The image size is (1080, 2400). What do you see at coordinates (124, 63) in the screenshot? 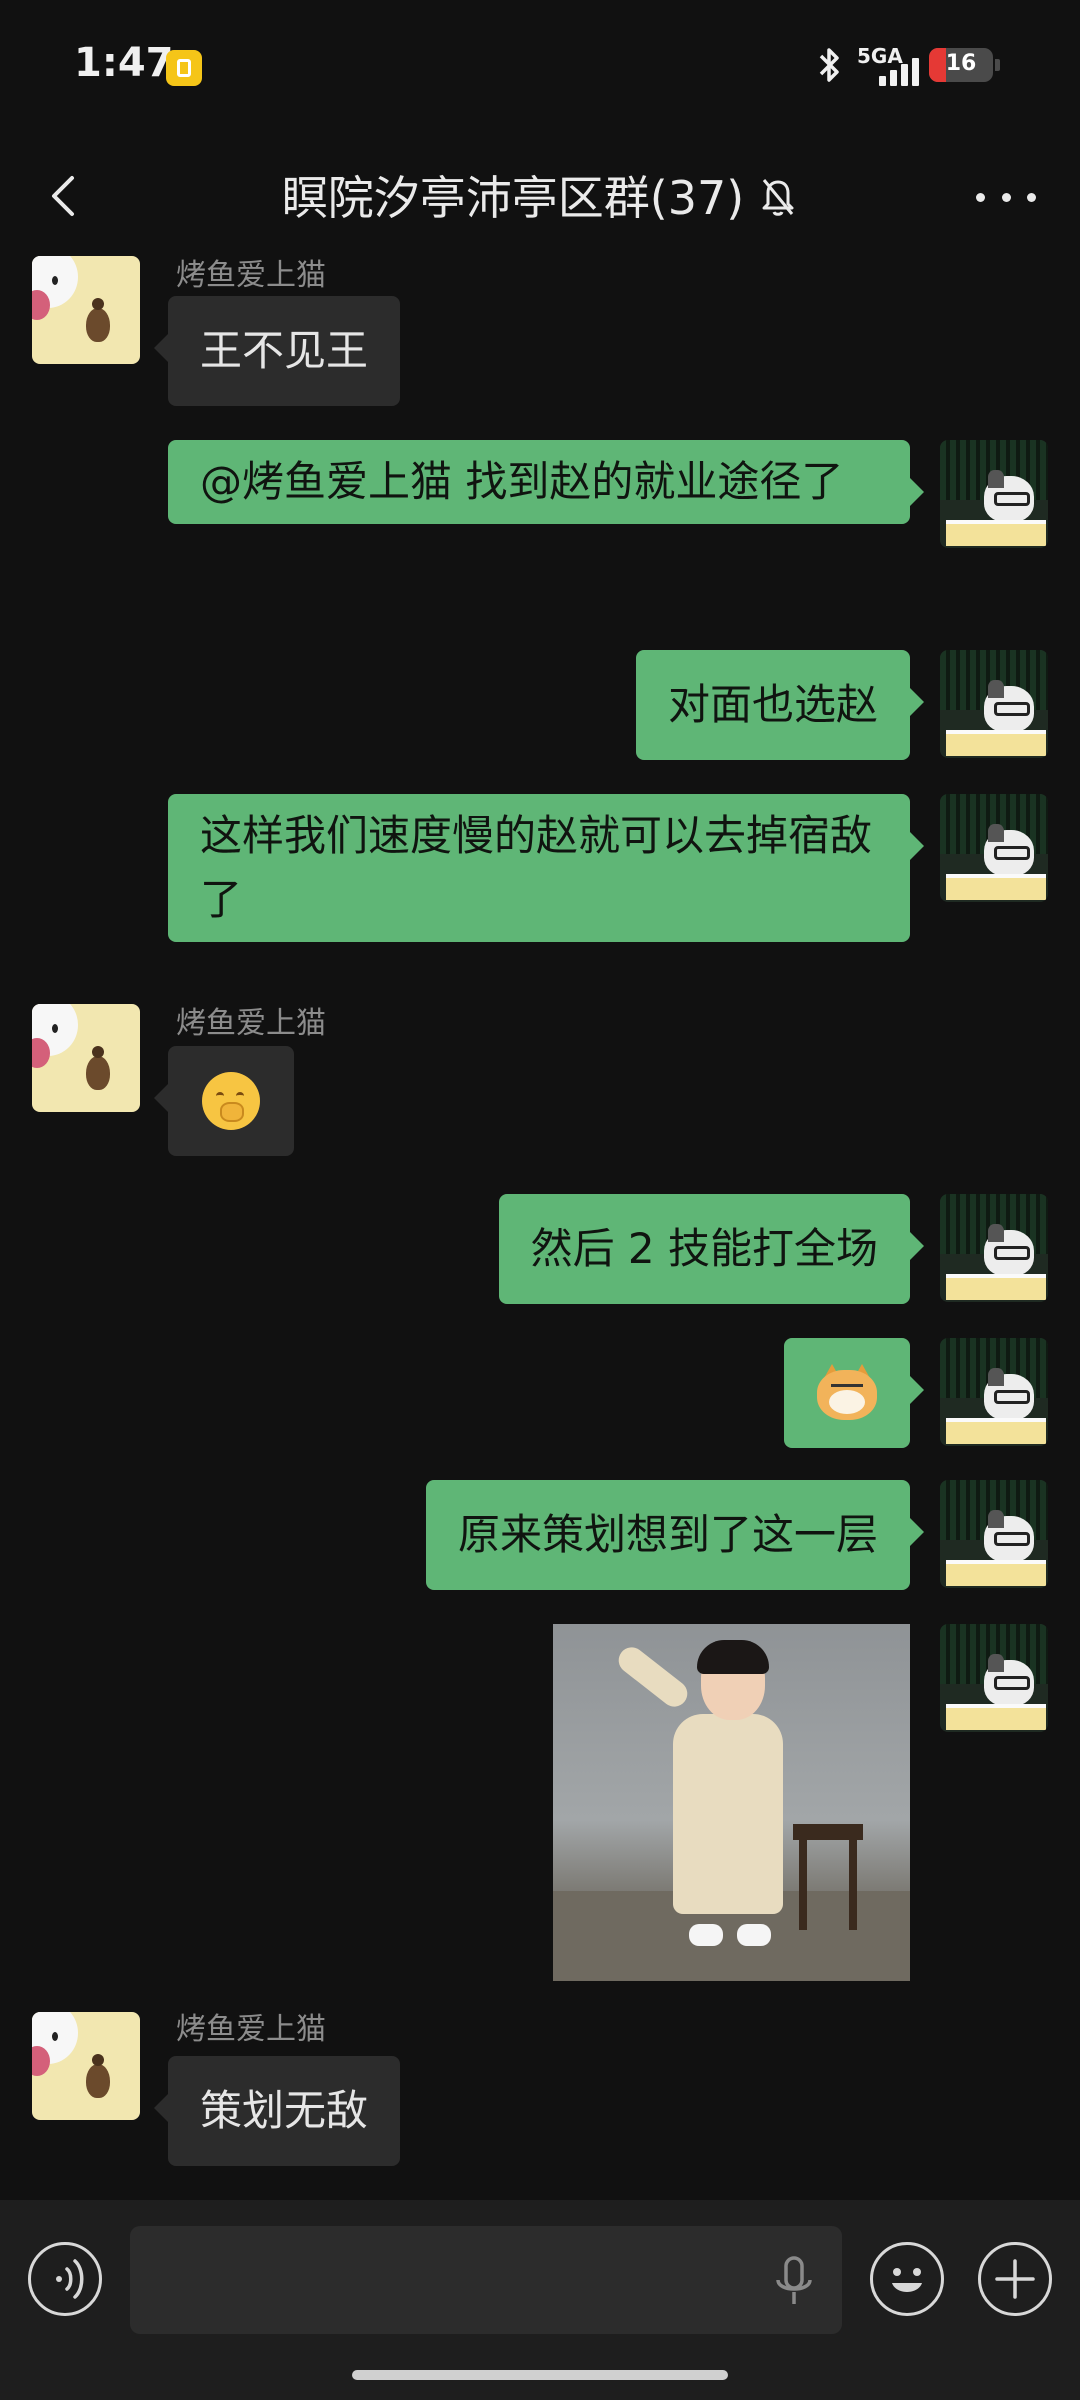
I see `status-time: 1:47` at bounding box center [124, 63].